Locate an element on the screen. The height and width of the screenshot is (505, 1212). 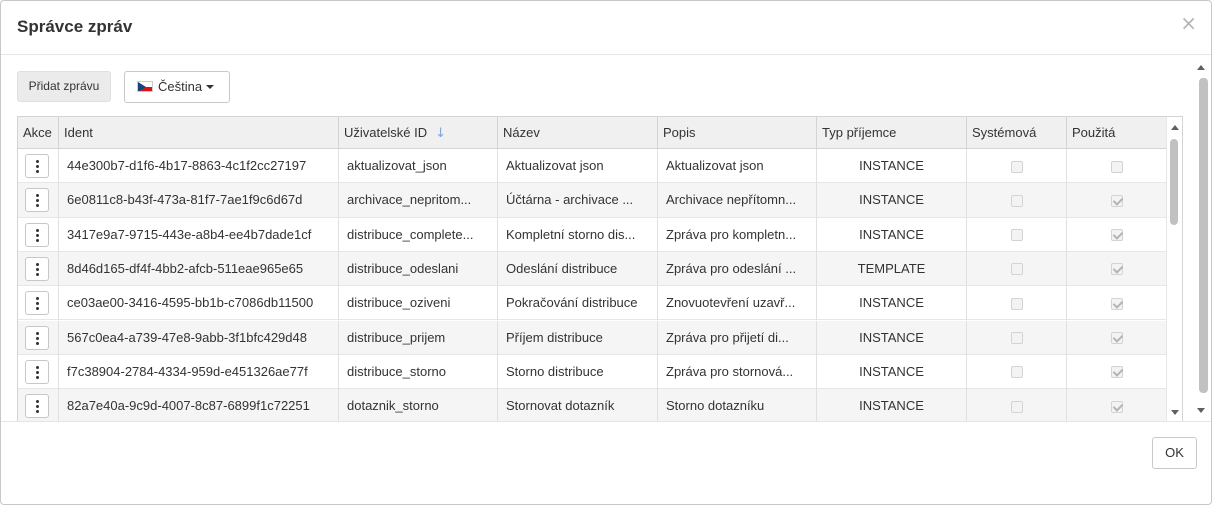
cell-uid: distribuce_oziveni is located at coordinates (418, 303).